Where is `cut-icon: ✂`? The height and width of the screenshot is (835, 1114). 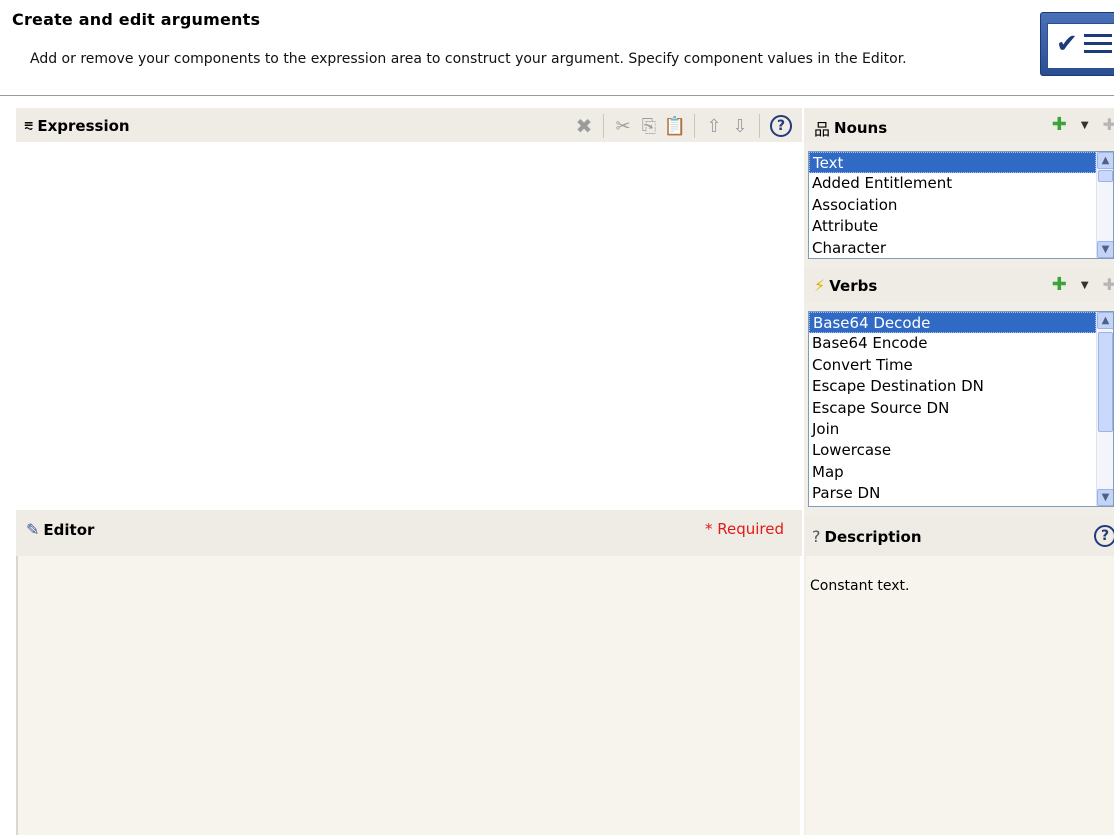
cut-icon: ✂ is located at coordinates (623, 126).